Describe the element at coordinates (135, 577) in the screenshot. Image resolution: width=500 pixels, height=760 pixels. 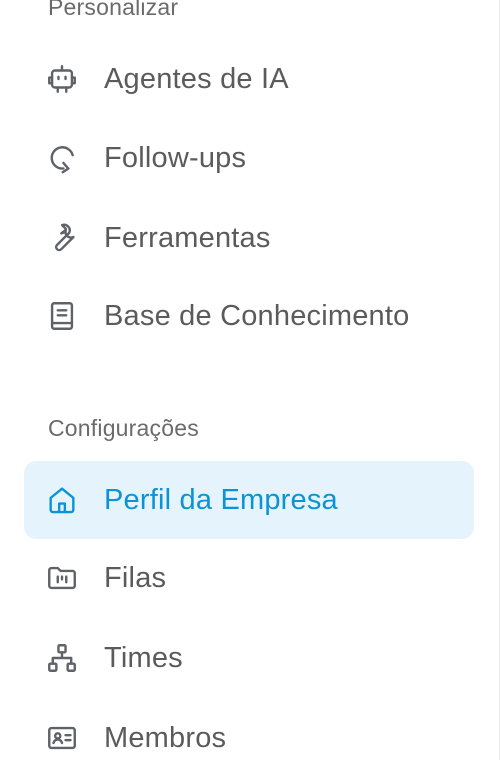
I see `sidebar-item-label: Filas` at that location.